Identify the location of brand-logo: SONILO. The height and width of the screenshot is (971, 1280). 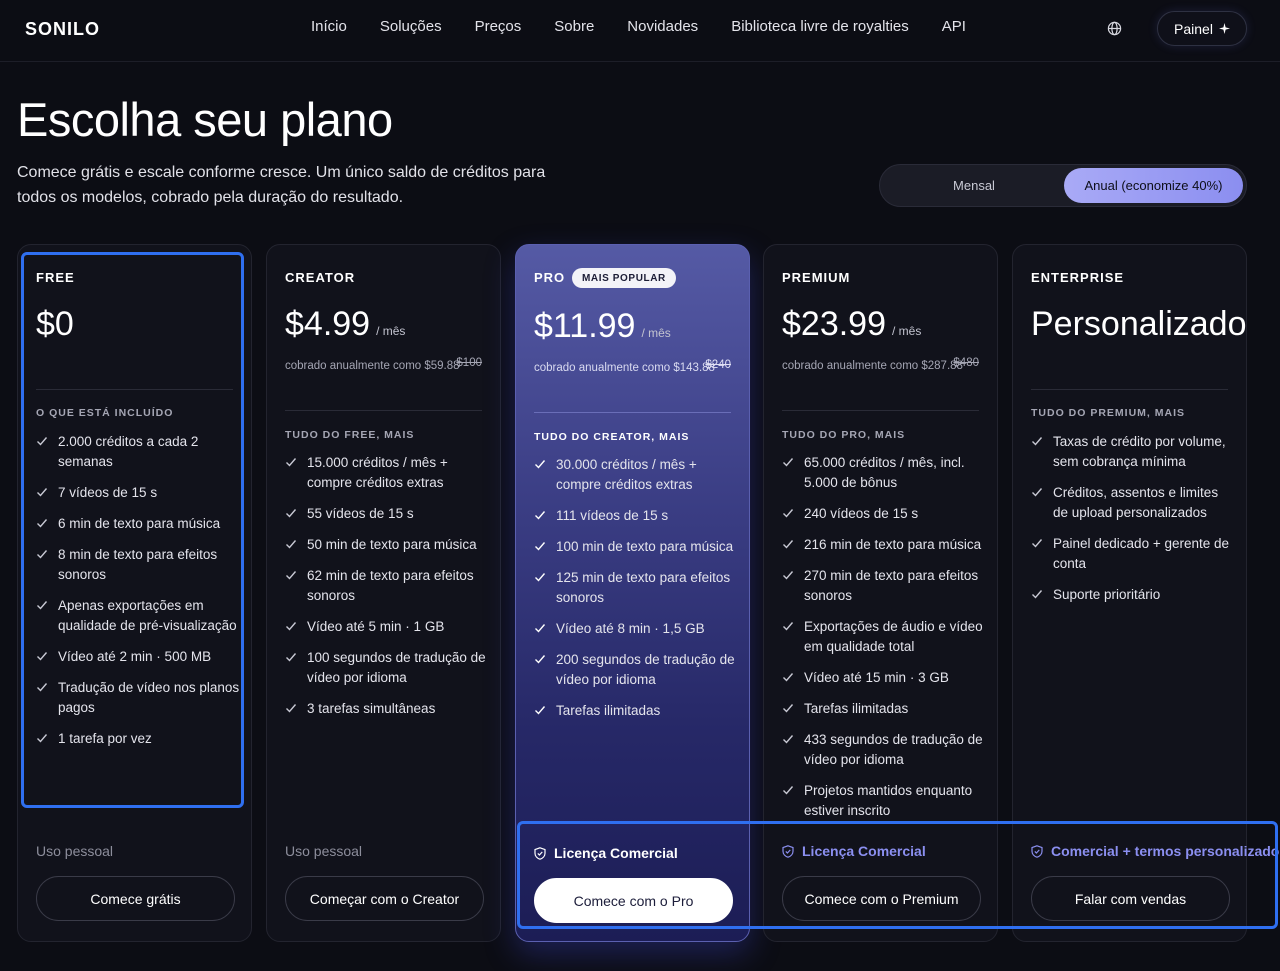
(62, 29).